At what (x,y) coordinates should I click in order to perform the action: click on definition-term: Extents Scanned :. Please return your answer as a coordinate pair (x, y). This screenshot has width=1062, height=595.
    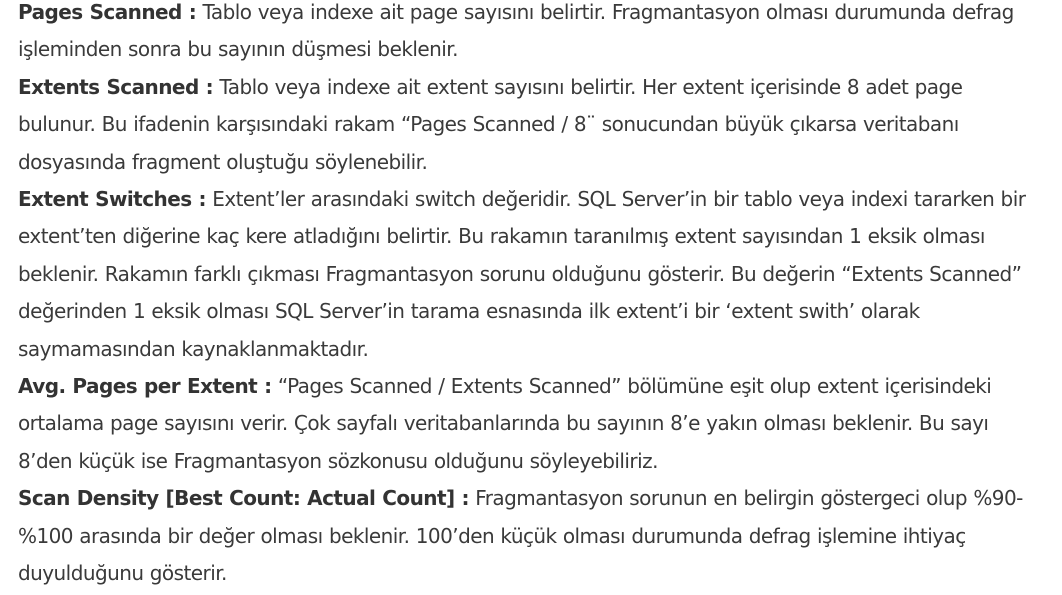
    Looking at the image, I should click on (116, 86).